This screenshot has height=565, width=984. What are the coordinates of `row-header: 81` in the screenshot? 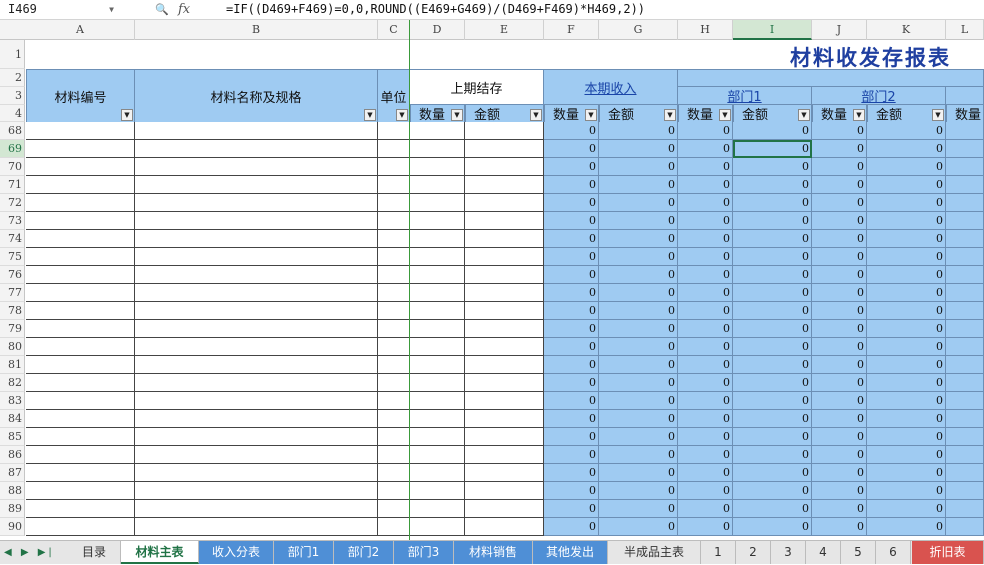 It's located at (12, 365).